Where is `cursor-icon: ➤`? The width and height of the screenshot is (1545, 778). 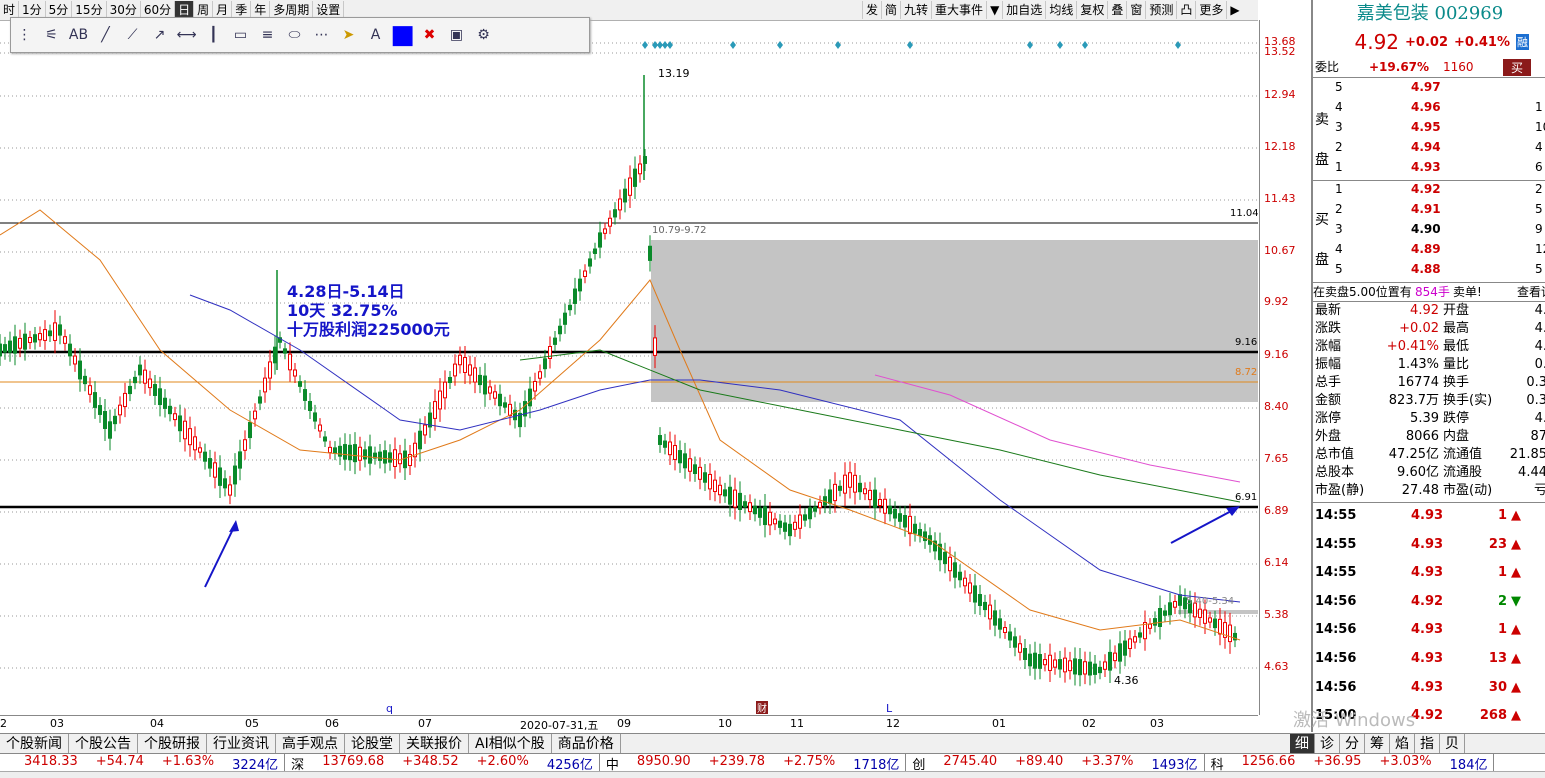 cursor-icon: ➤ is located at coordinates (348, 35).